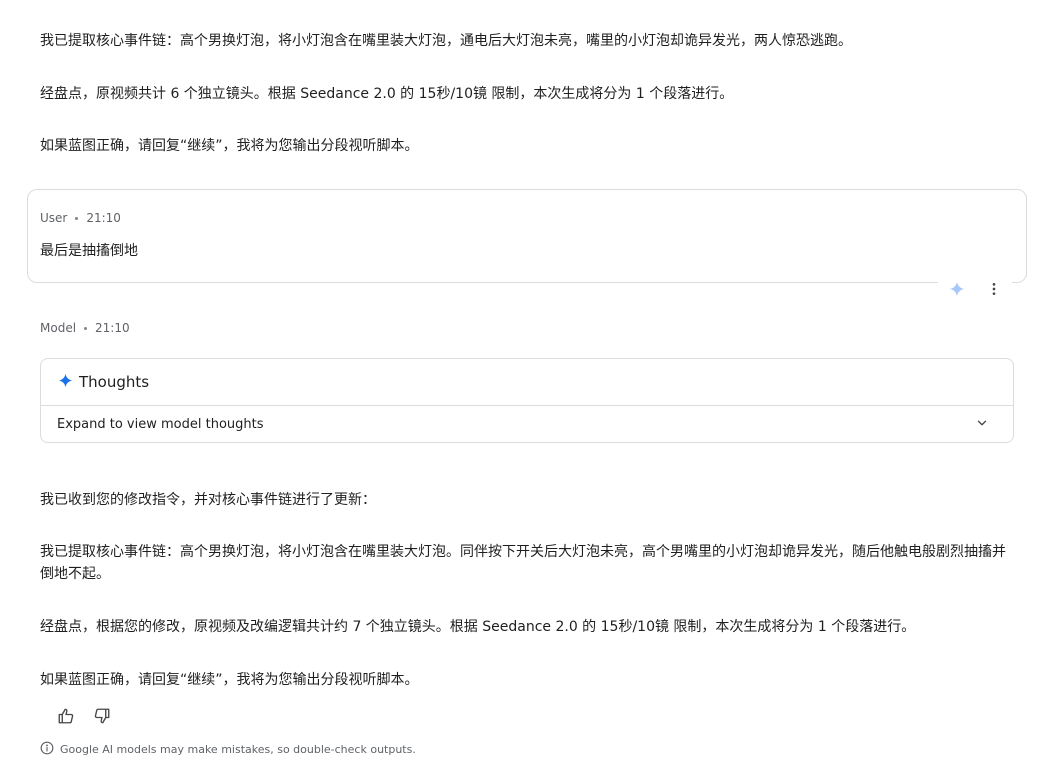  What do you see at coordinates (975, 289) in the screenshot?
I see `turn-actions` at bounding box center [975, 289].